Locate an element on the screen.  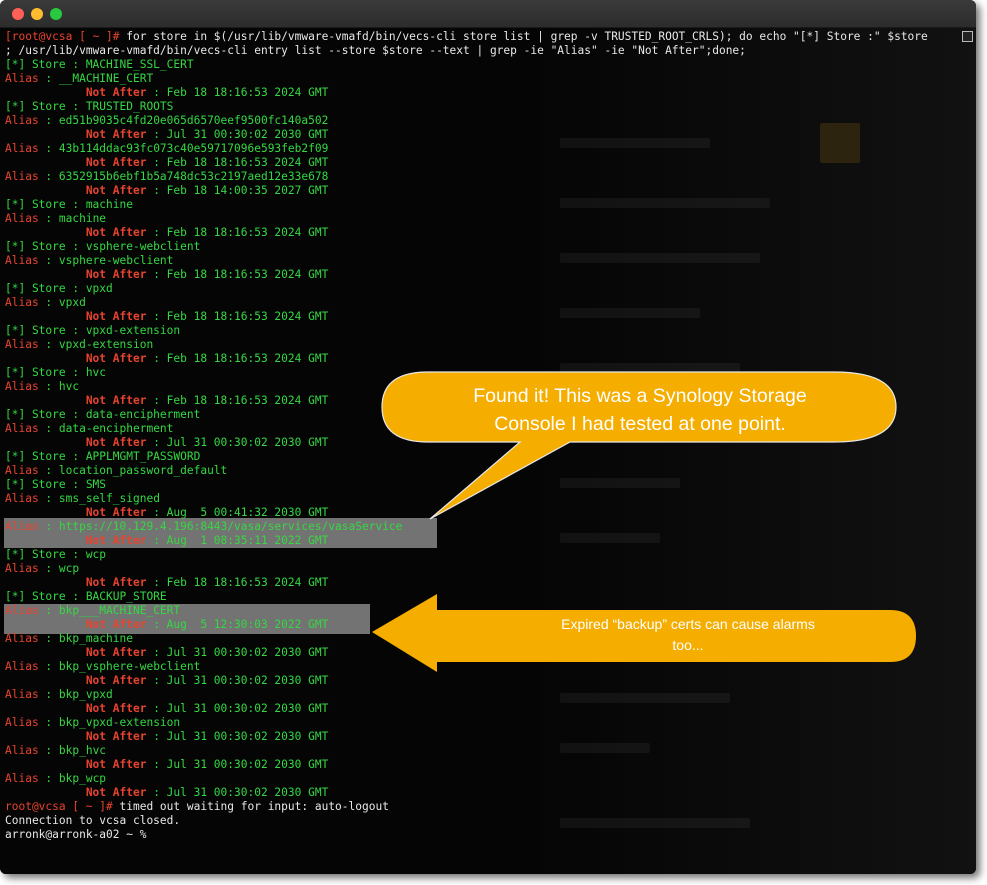
terminal-segment: [*] Store : SMS is located at coordinates (56, 484).